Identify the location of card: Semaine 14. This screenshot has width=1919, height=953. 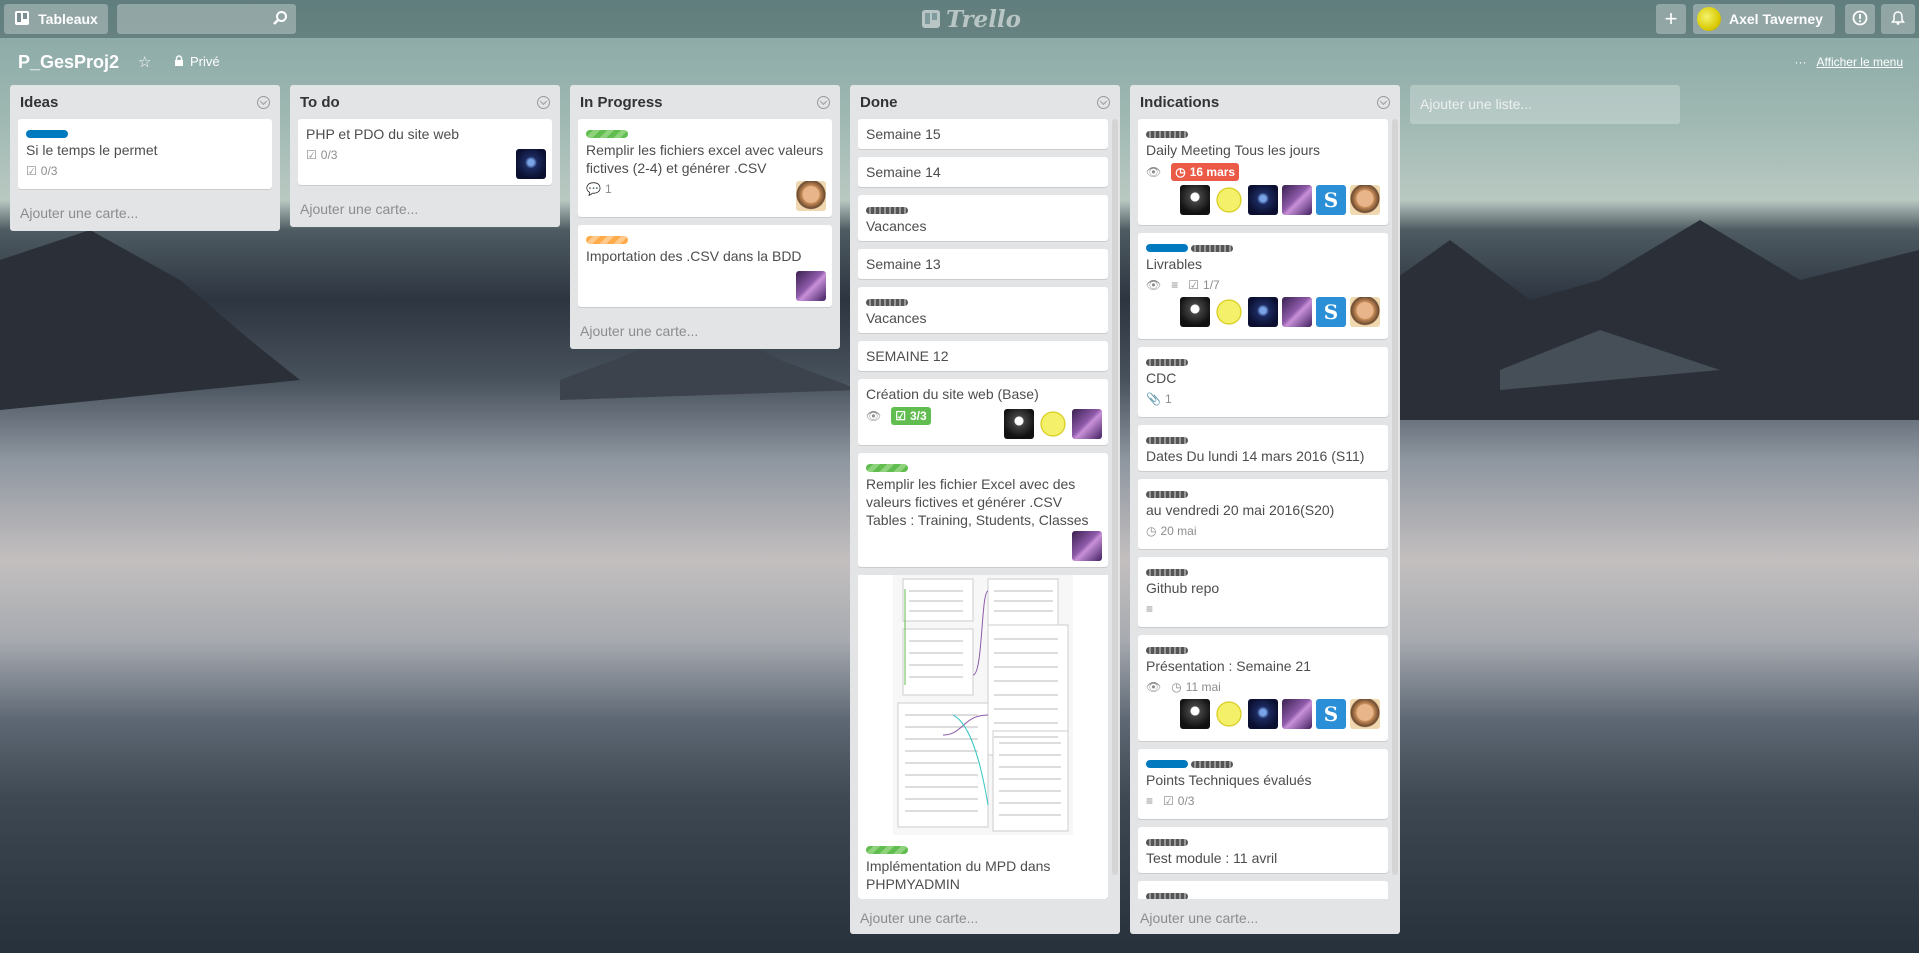
(983, 172).